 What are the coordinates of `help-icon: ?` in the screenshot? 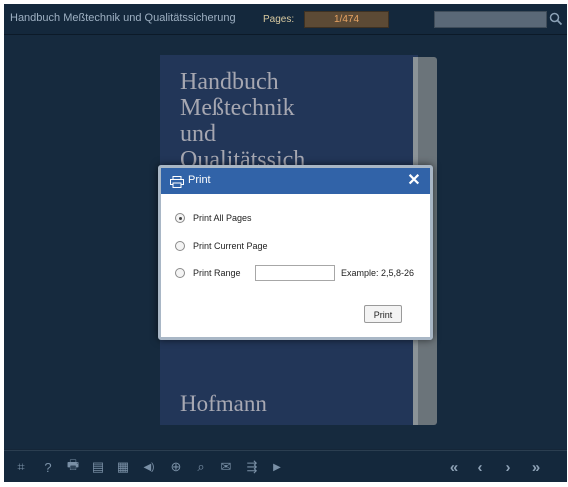 It's located at (48, 466).